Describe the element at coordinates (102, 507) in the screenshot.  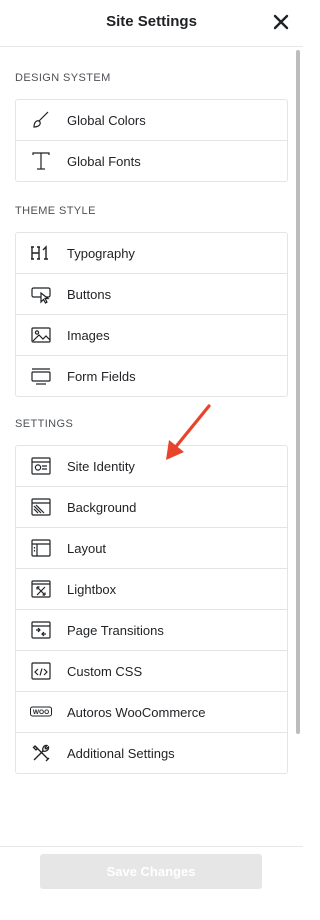
I see `menu-item-label: Background` at that location.